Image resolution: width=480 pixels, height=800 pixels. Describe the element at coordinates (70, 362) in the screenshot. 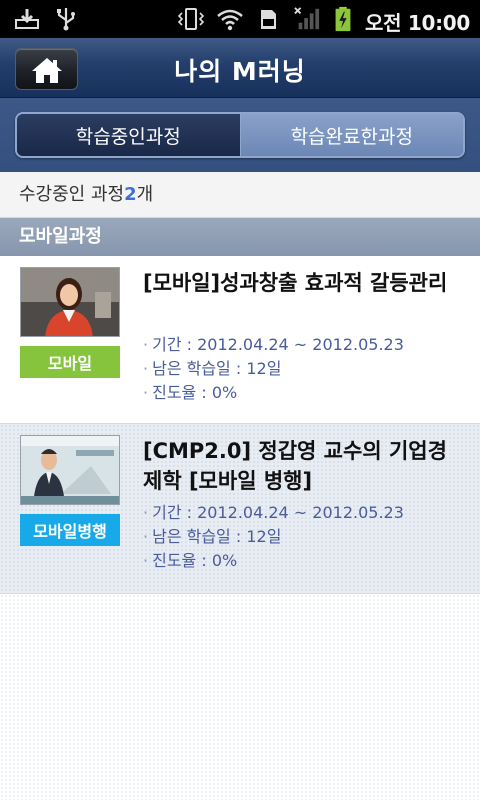

I see `course-type-badge: 모바일` at that location.